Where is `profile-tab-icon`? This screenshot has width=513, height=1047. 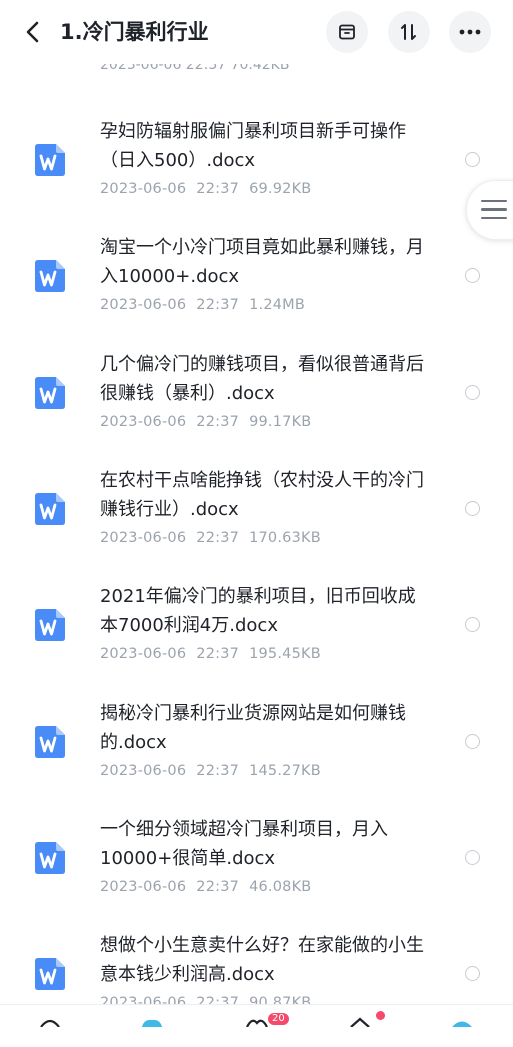 profile-tab-icon is located at coordinates (462, 1022).